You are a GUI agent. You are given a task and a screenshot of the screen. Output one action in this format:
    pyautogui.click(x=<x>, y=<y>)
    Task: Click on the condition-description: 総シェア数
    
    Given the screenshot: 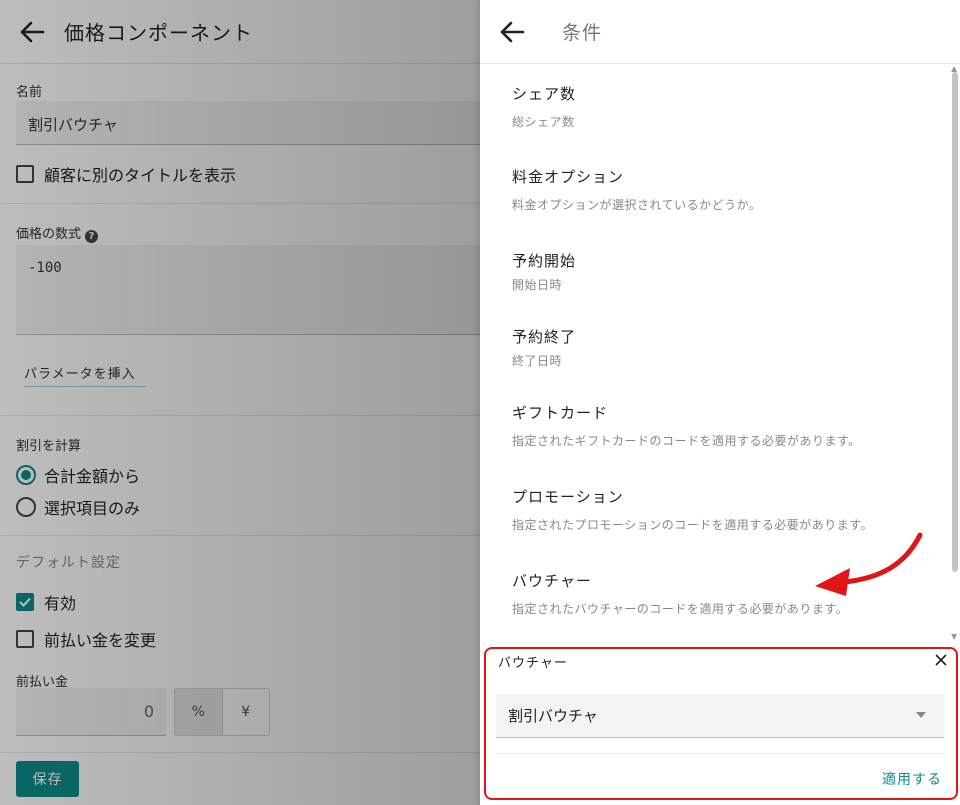 What is the action you would take?
    pyautogui.click(x=543, y=122)
    